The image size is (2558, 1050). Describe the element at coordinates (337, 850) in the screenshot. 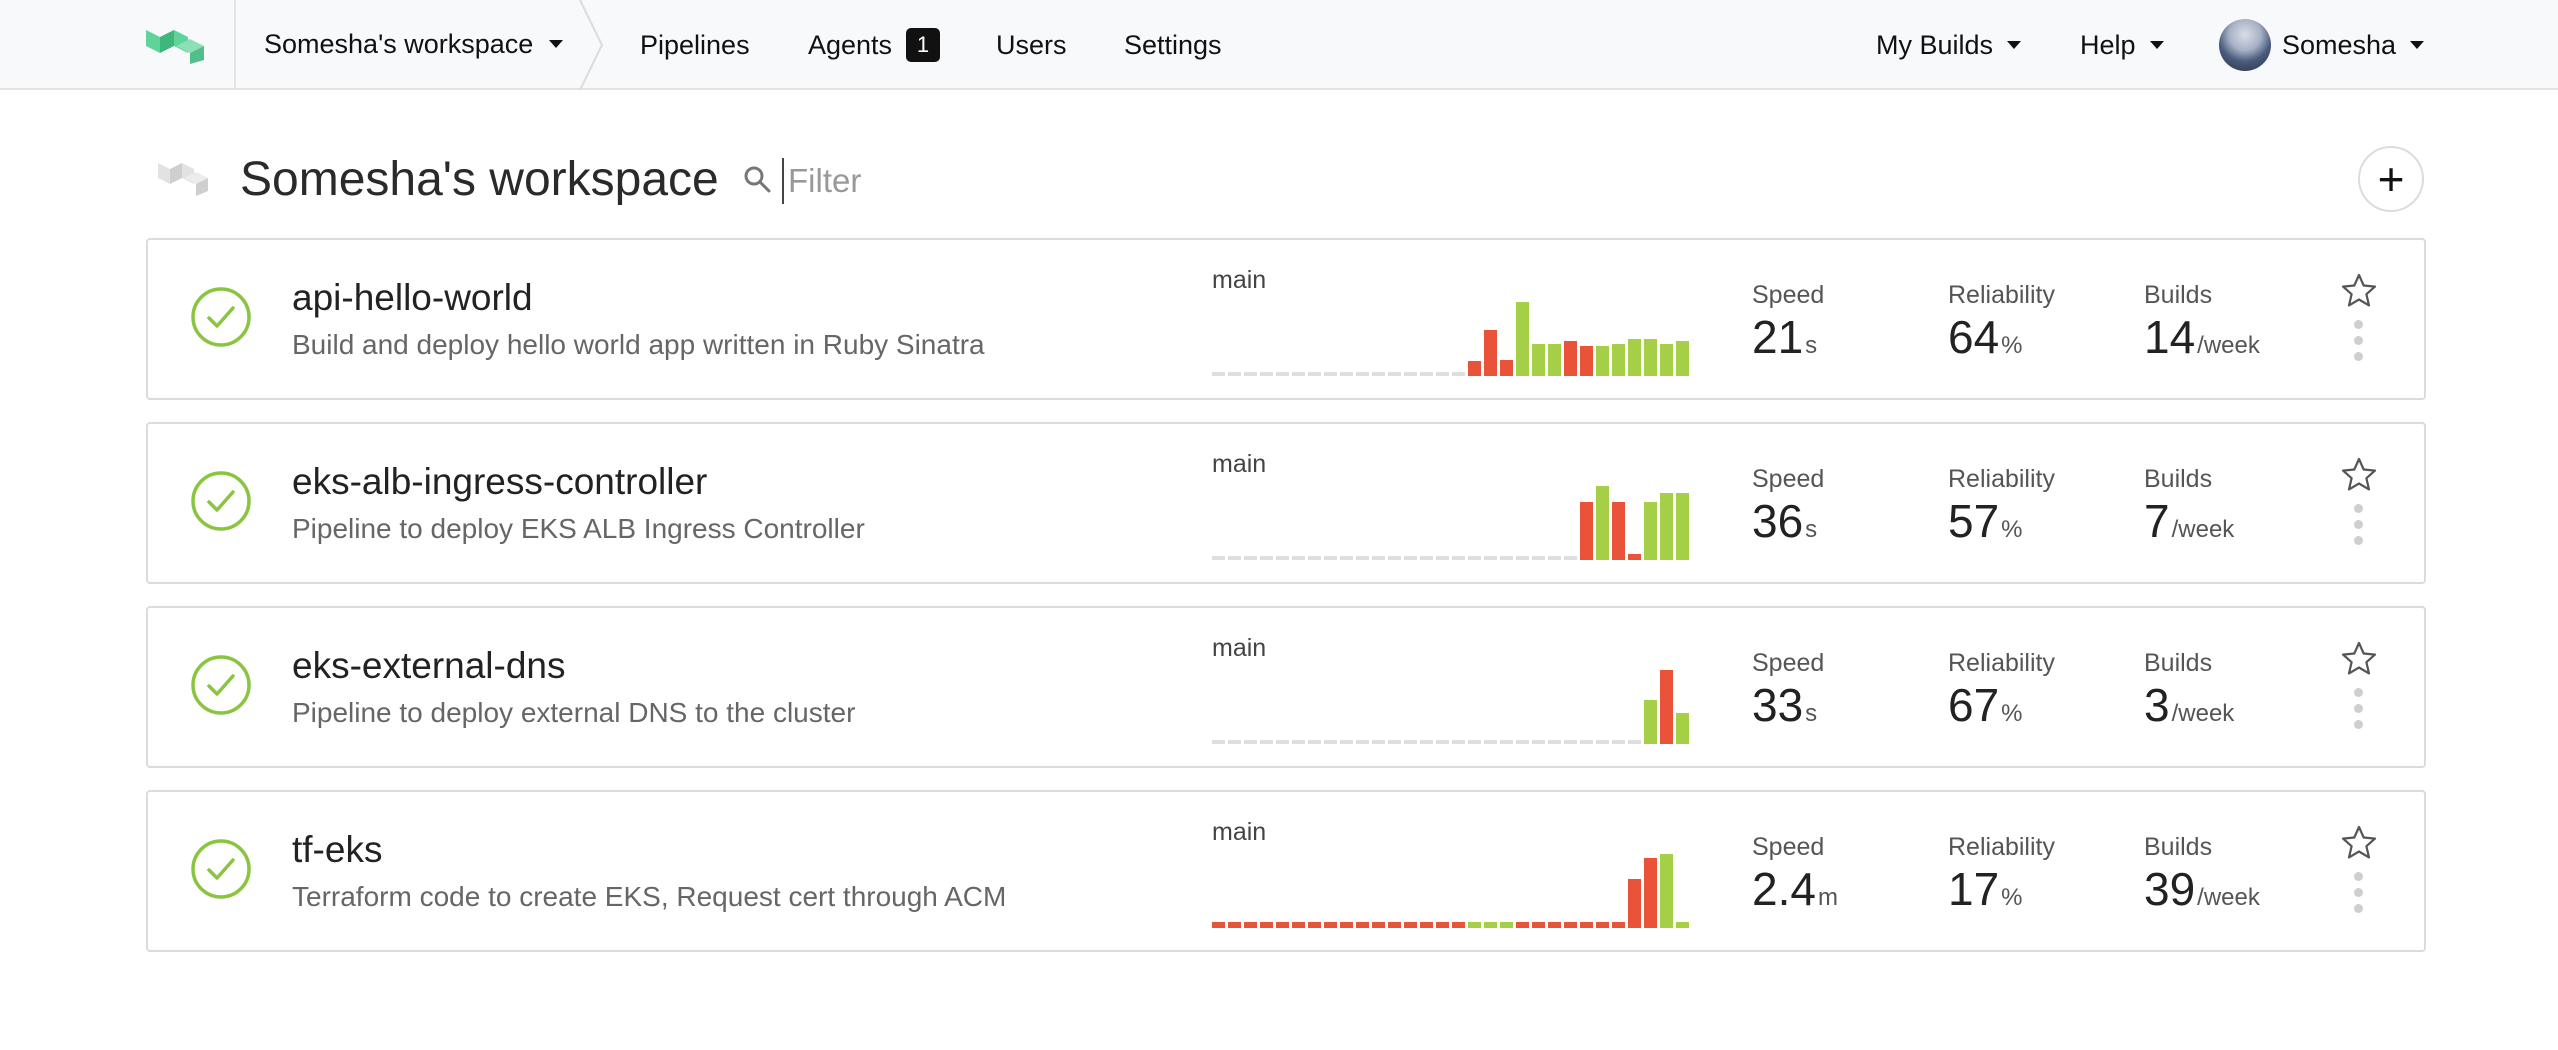

I see `pipeline-name: tf-eks` at that location.